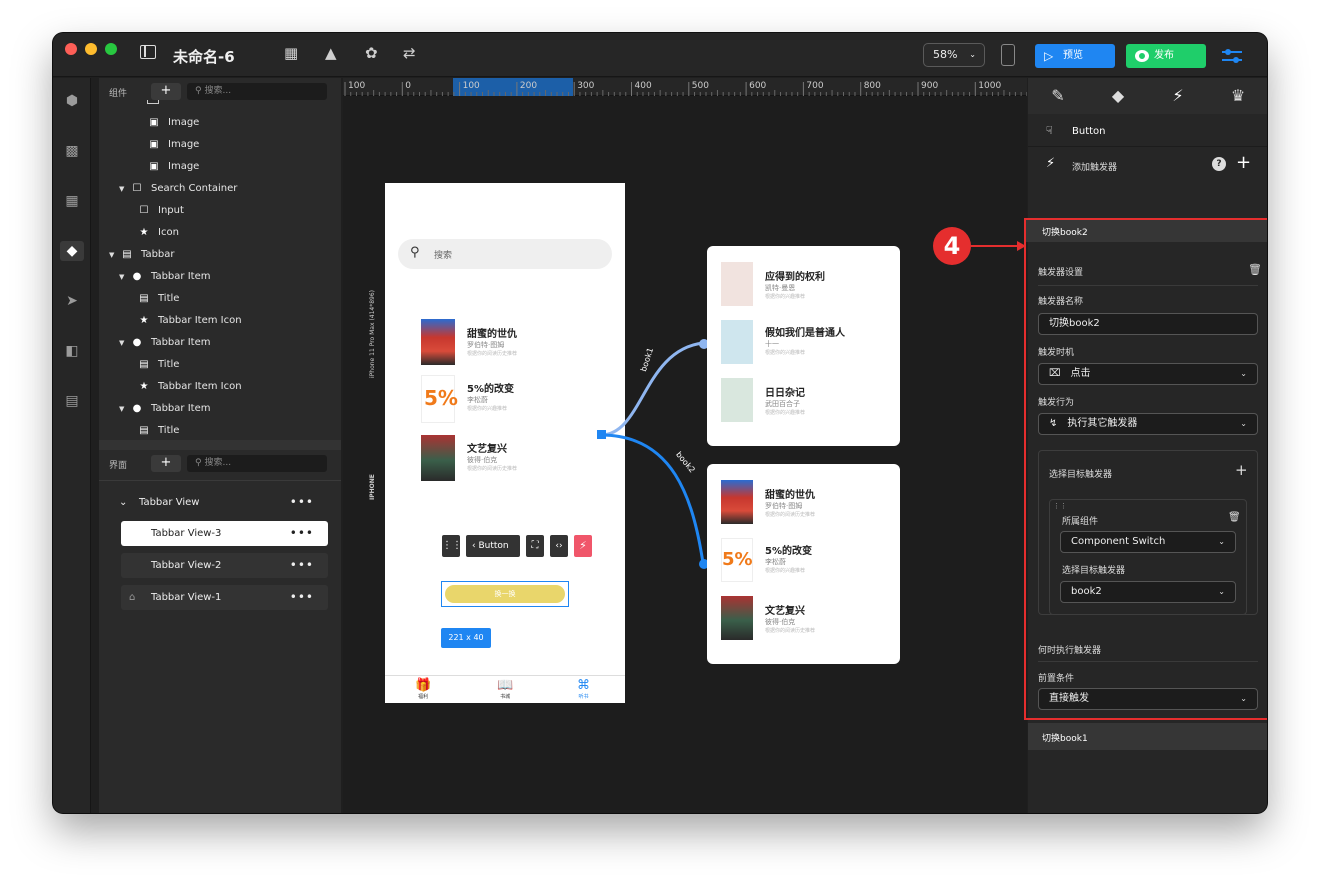 This screenshot has width=1320, height=883. Describe the element at coordinates (331, 53) in the screenshot. I see `drive-icon: ▲` at that location.